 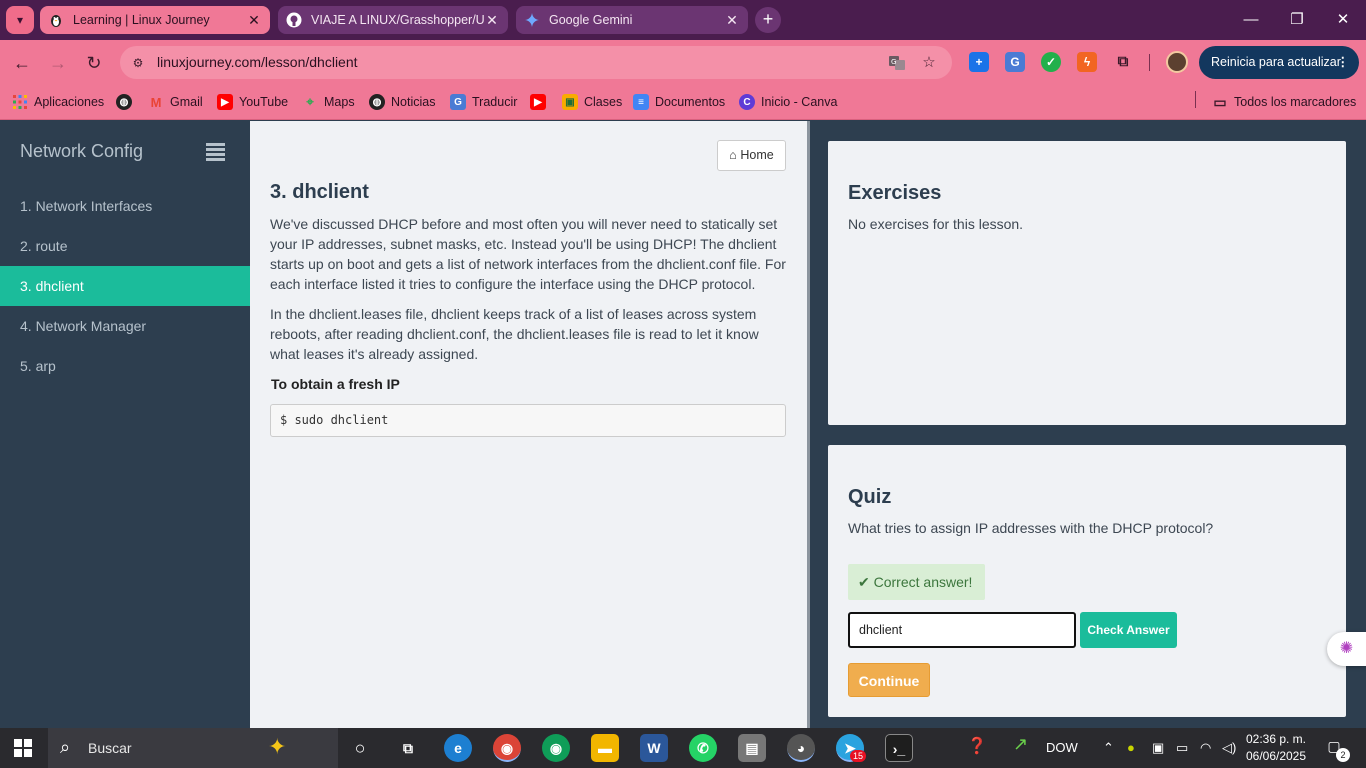 I want to click on sidebar-item-network-interfaces: 1. Network Interfaces, so click(x=125, y=206).